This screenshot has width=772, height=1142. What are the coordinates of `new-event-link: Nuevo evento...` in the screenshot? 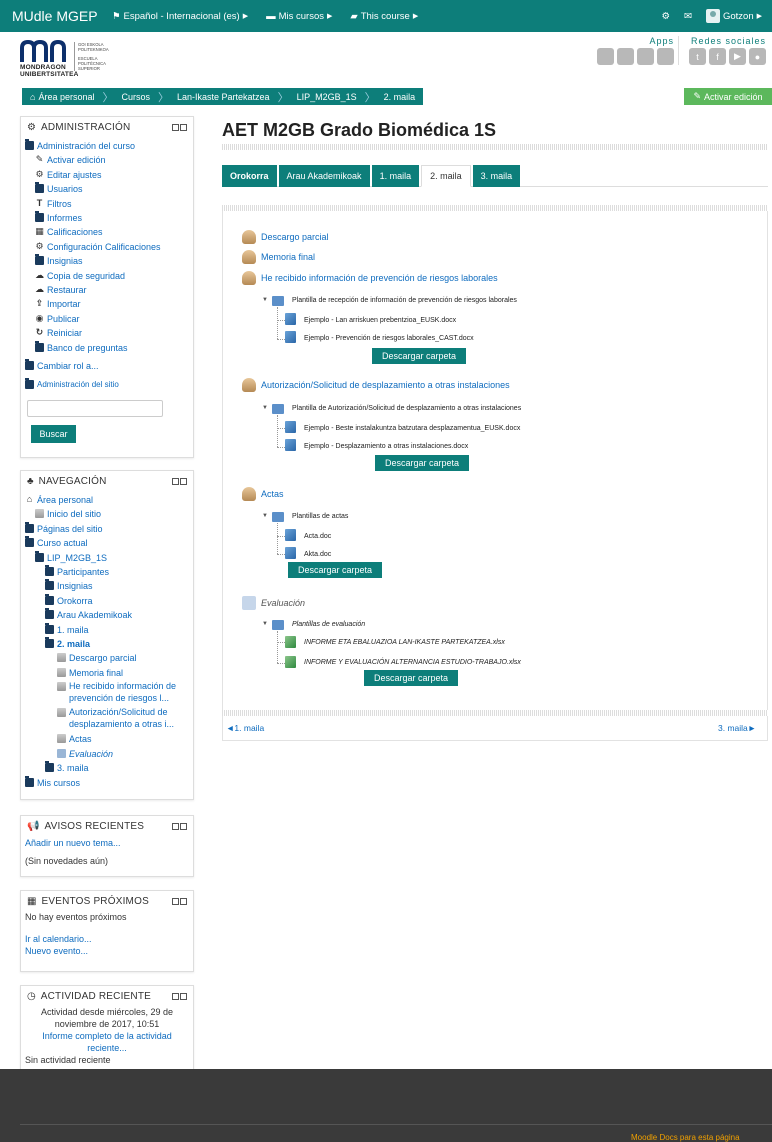 It's located at (56, 951).